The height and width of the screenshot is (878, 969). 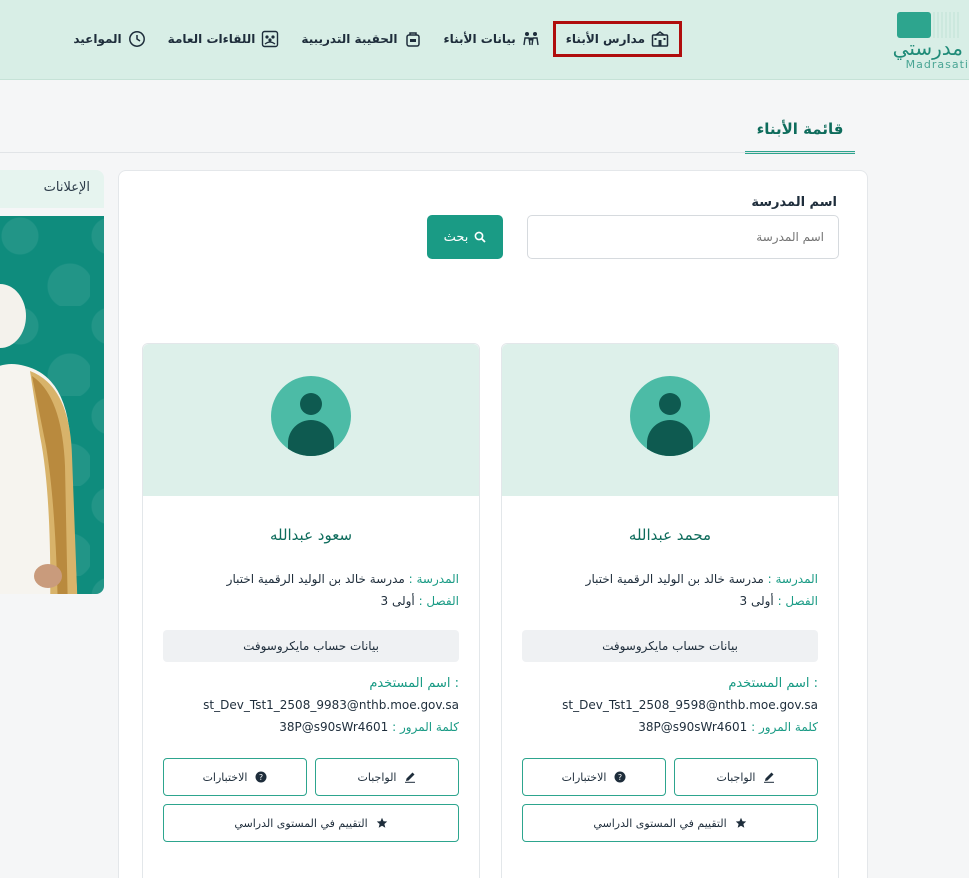 I want to click on meetings-icon, so click(x=270, y=39).